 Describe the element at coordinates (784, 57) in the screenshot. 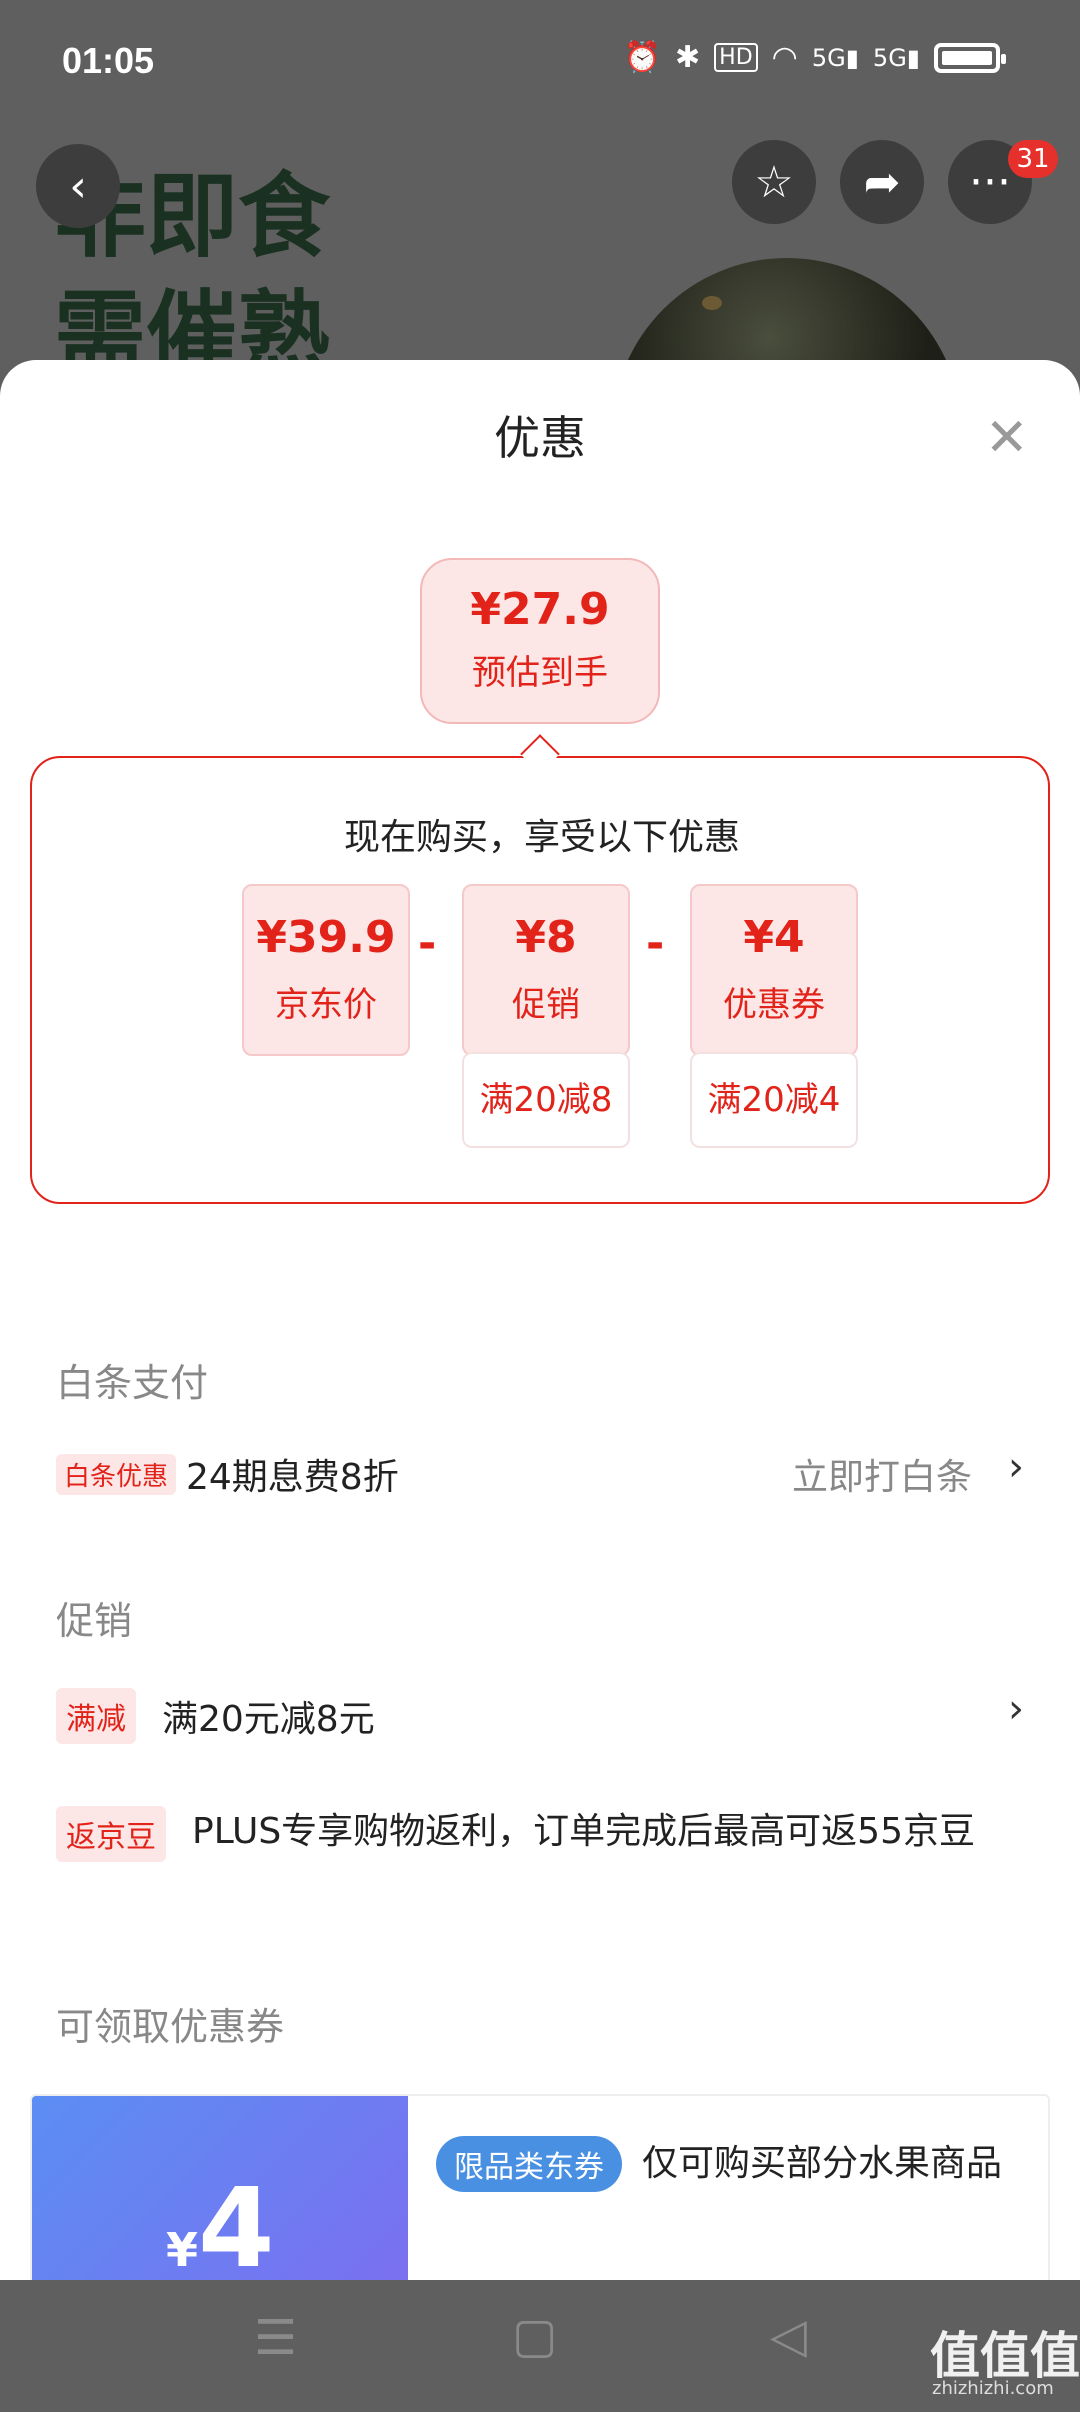

I see `wifi-icon: ◠` at that location.